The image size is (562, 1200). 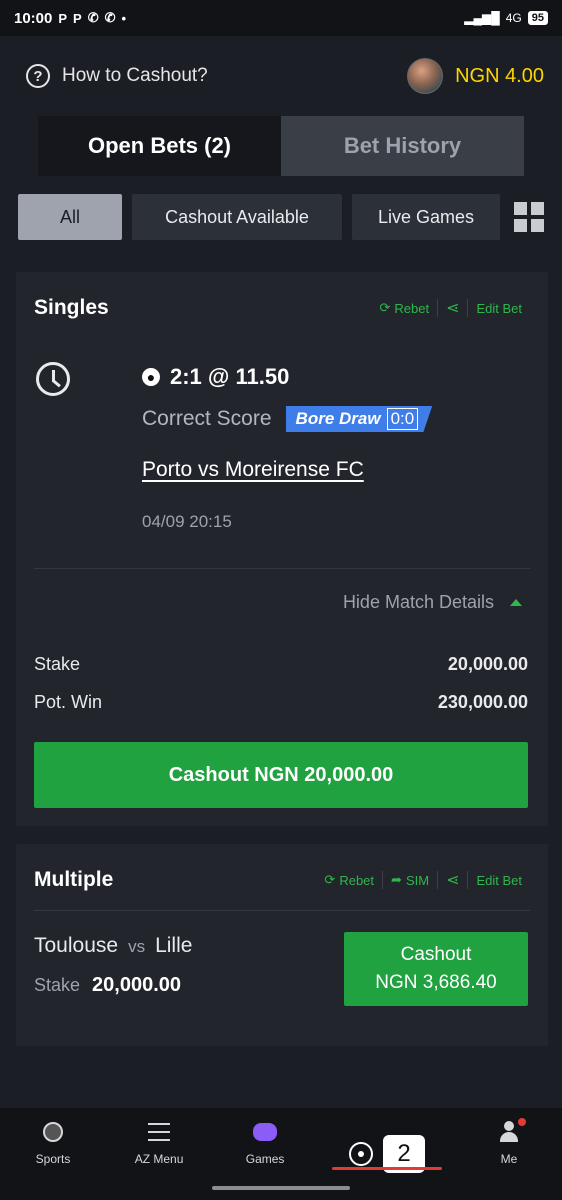 I want to click on filter-all: All, so click(x=70, y=217).